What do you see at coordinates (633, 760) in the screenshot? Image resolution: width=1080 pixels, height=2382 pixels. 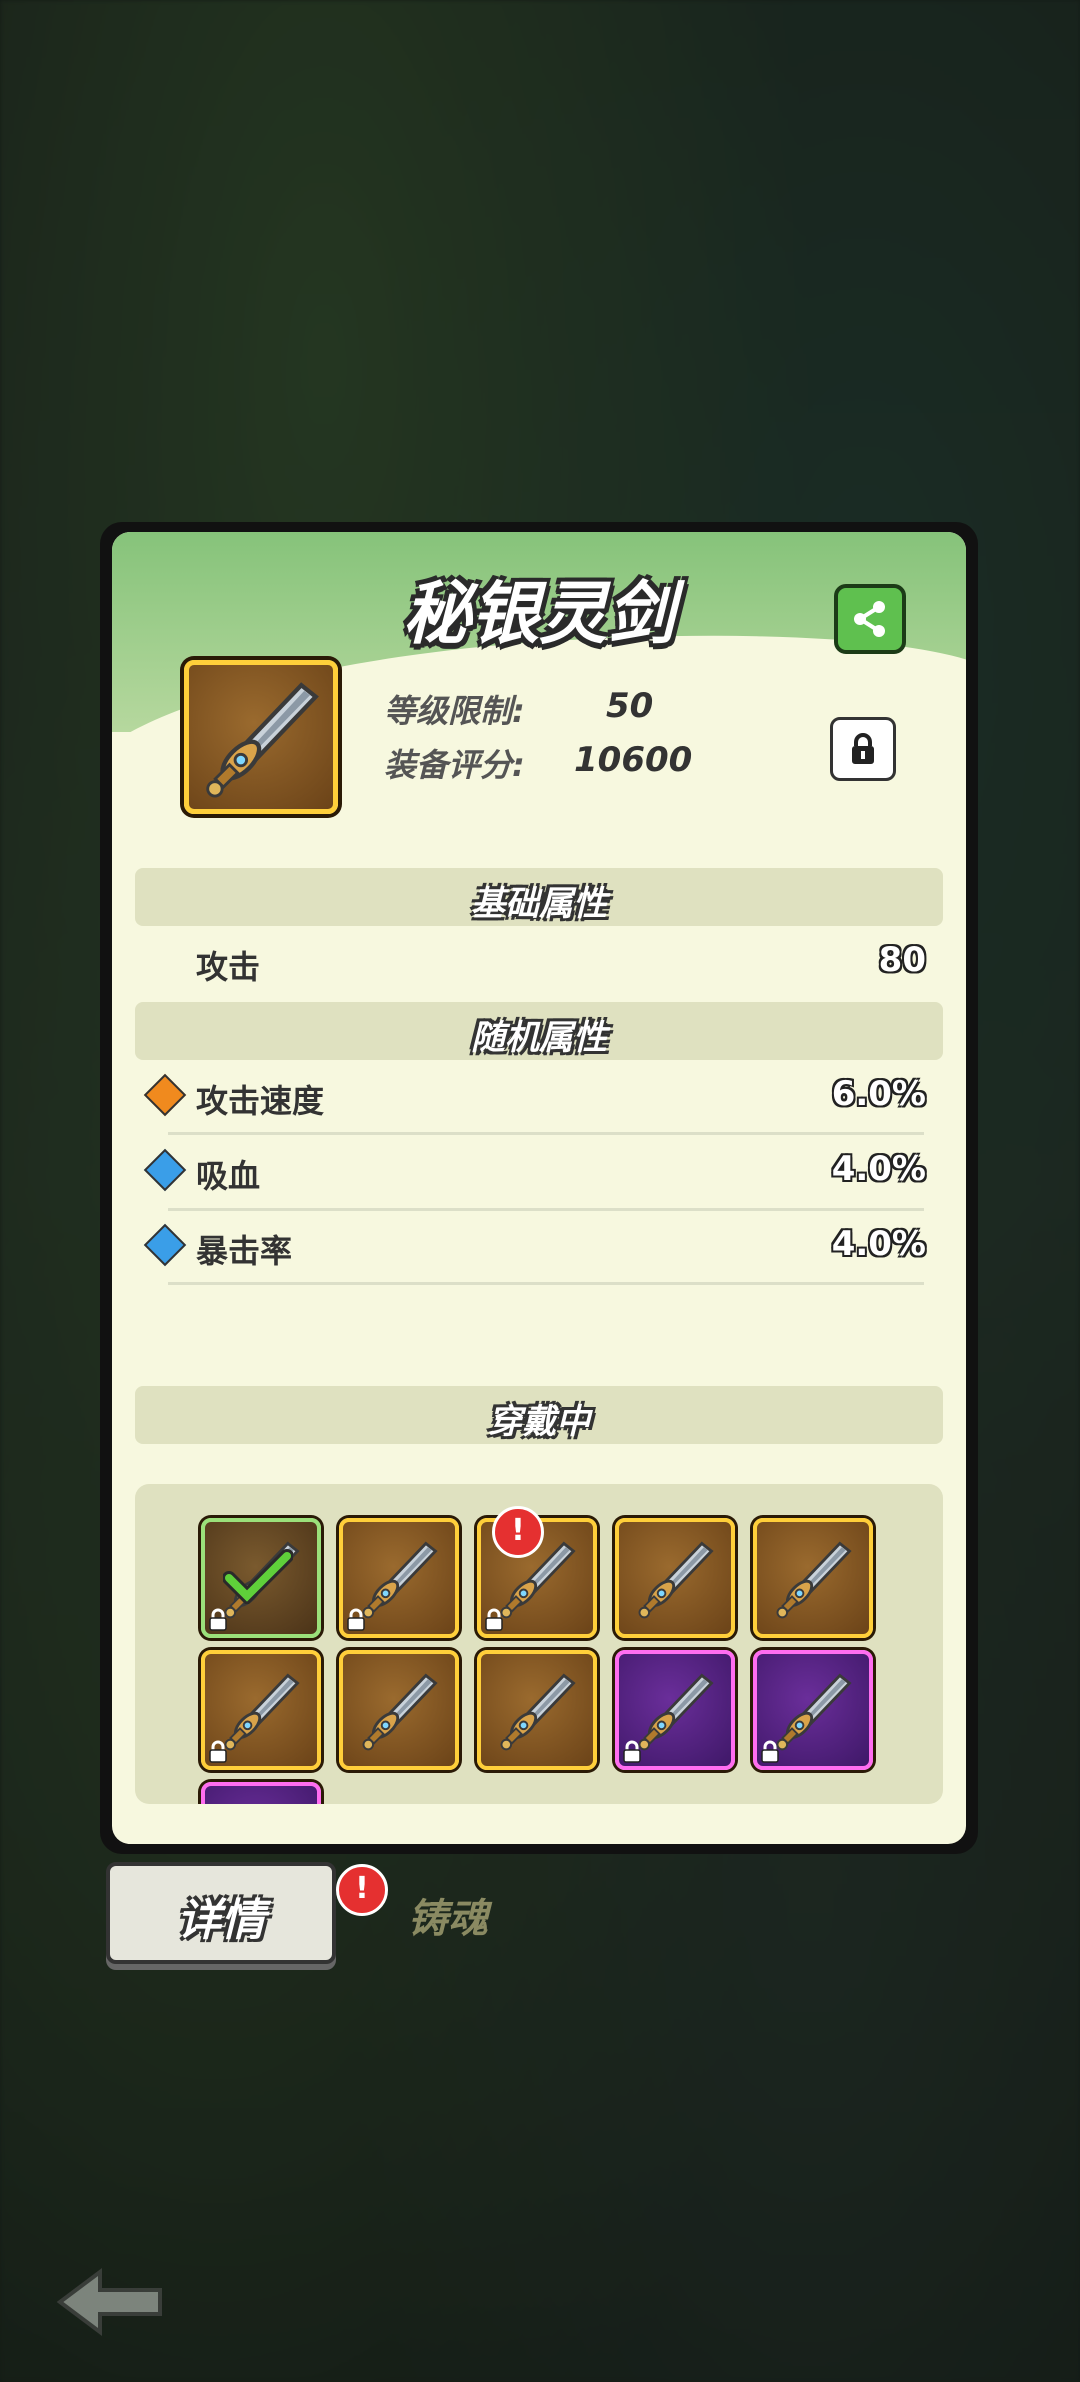 I see `equip-score-value: 10600` at bounding box center [633, 760].